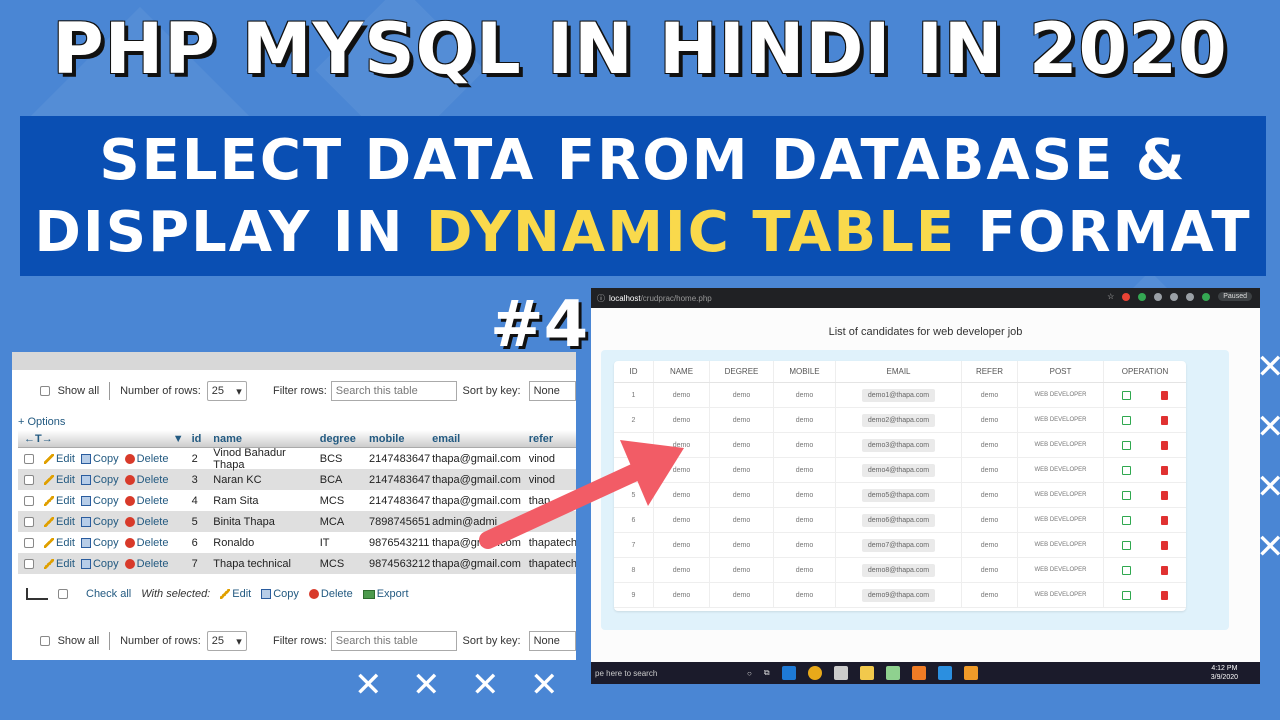 This screenshot has width=1280, height=720. What do you see at coordinates (944, 673) in the screenshot?
I see `vscode-icon` at bounding box center [944, 673].